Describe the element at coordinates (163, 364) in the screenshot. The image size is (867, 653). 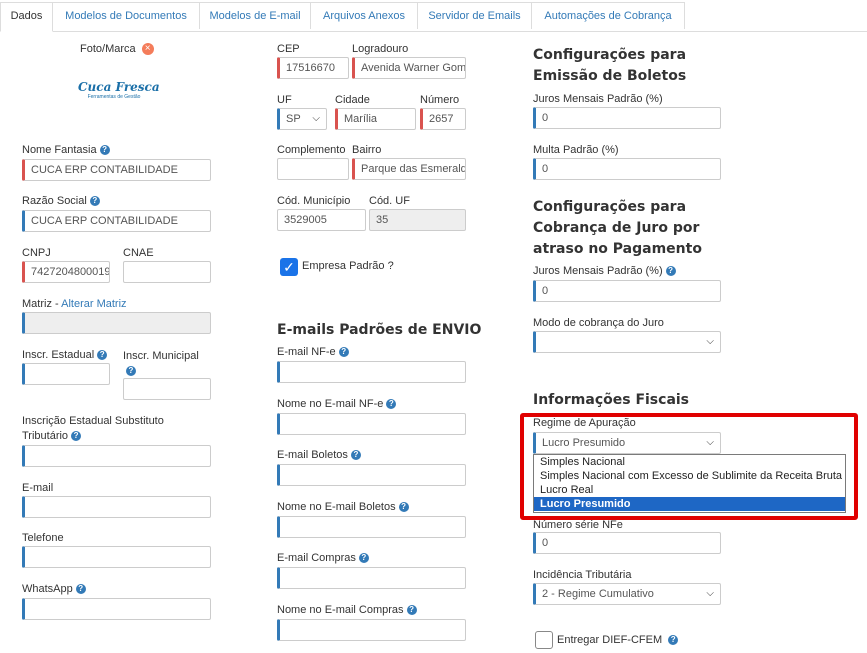
I see `im-label: Inscr. Municipal?` at that location.